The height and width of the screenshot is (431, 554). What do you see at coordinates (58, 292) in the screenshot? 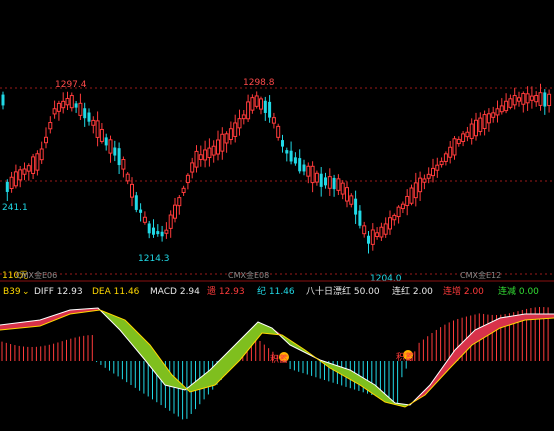
I see `diff-label: DIFF 12.93` at bounding box center [58, 292].